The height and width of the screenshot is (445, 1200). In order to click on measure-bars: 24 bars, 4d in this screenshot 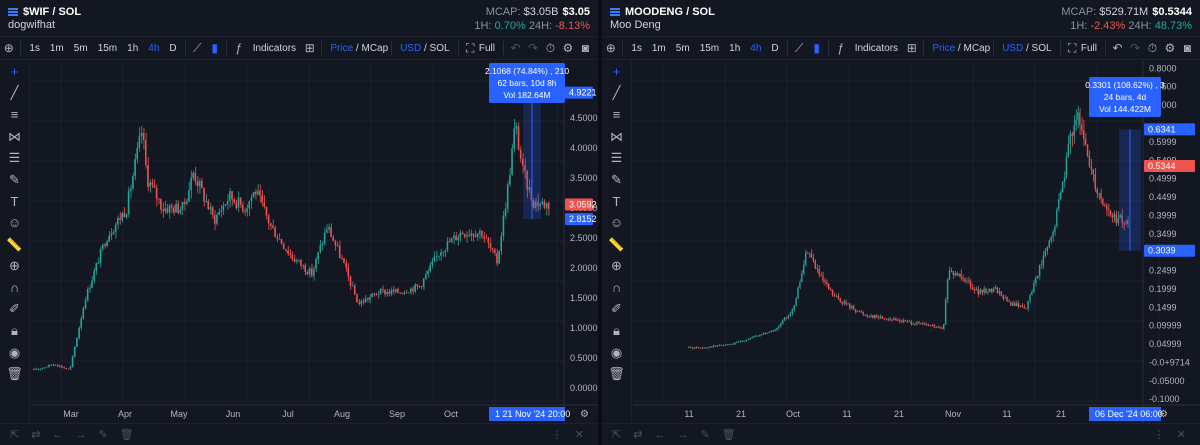, I will do `click(1125, 97)`.